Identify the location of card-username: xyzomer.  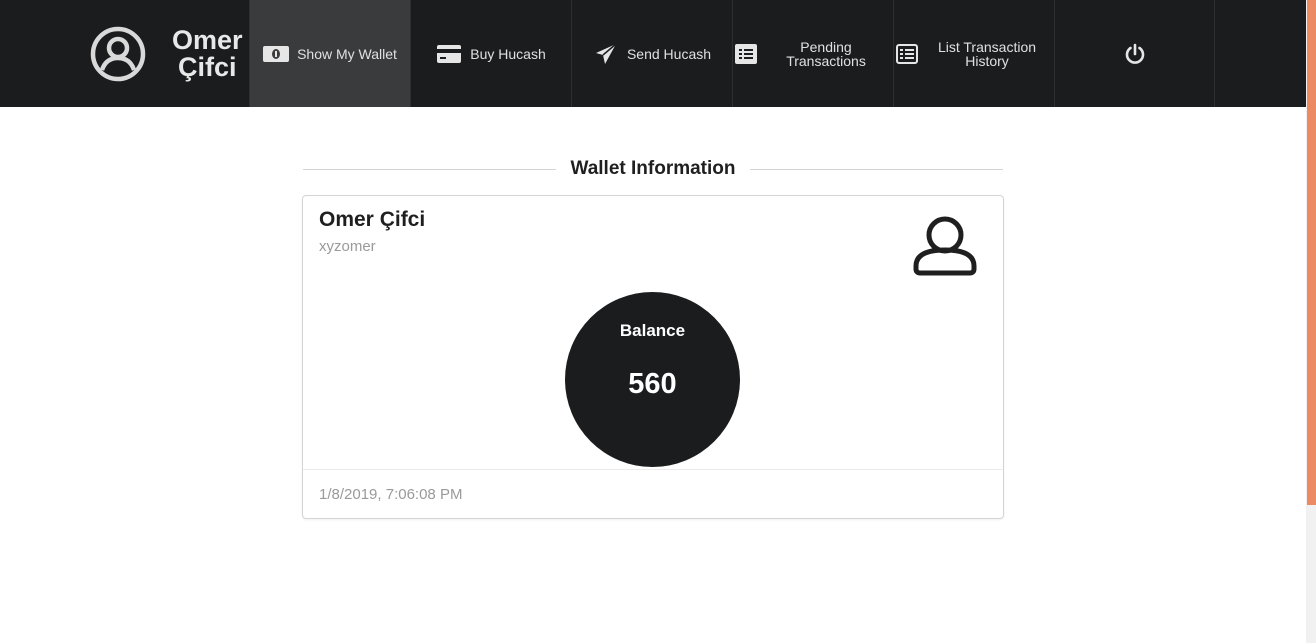
(347, 246).